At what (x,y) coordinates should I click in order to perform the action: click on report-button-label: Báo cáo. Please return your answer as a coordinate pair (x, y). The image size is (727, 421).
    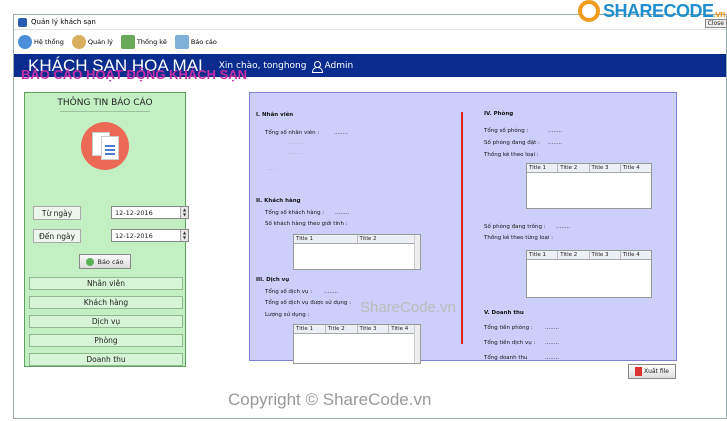
    Looking at the image, I should click on (110, 261).